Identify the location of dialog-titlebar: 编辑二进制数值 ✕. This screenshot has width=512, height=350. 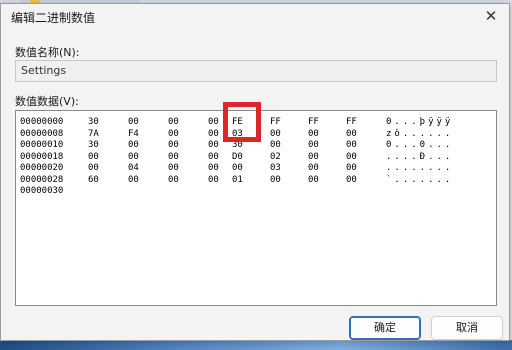
(255, 16).